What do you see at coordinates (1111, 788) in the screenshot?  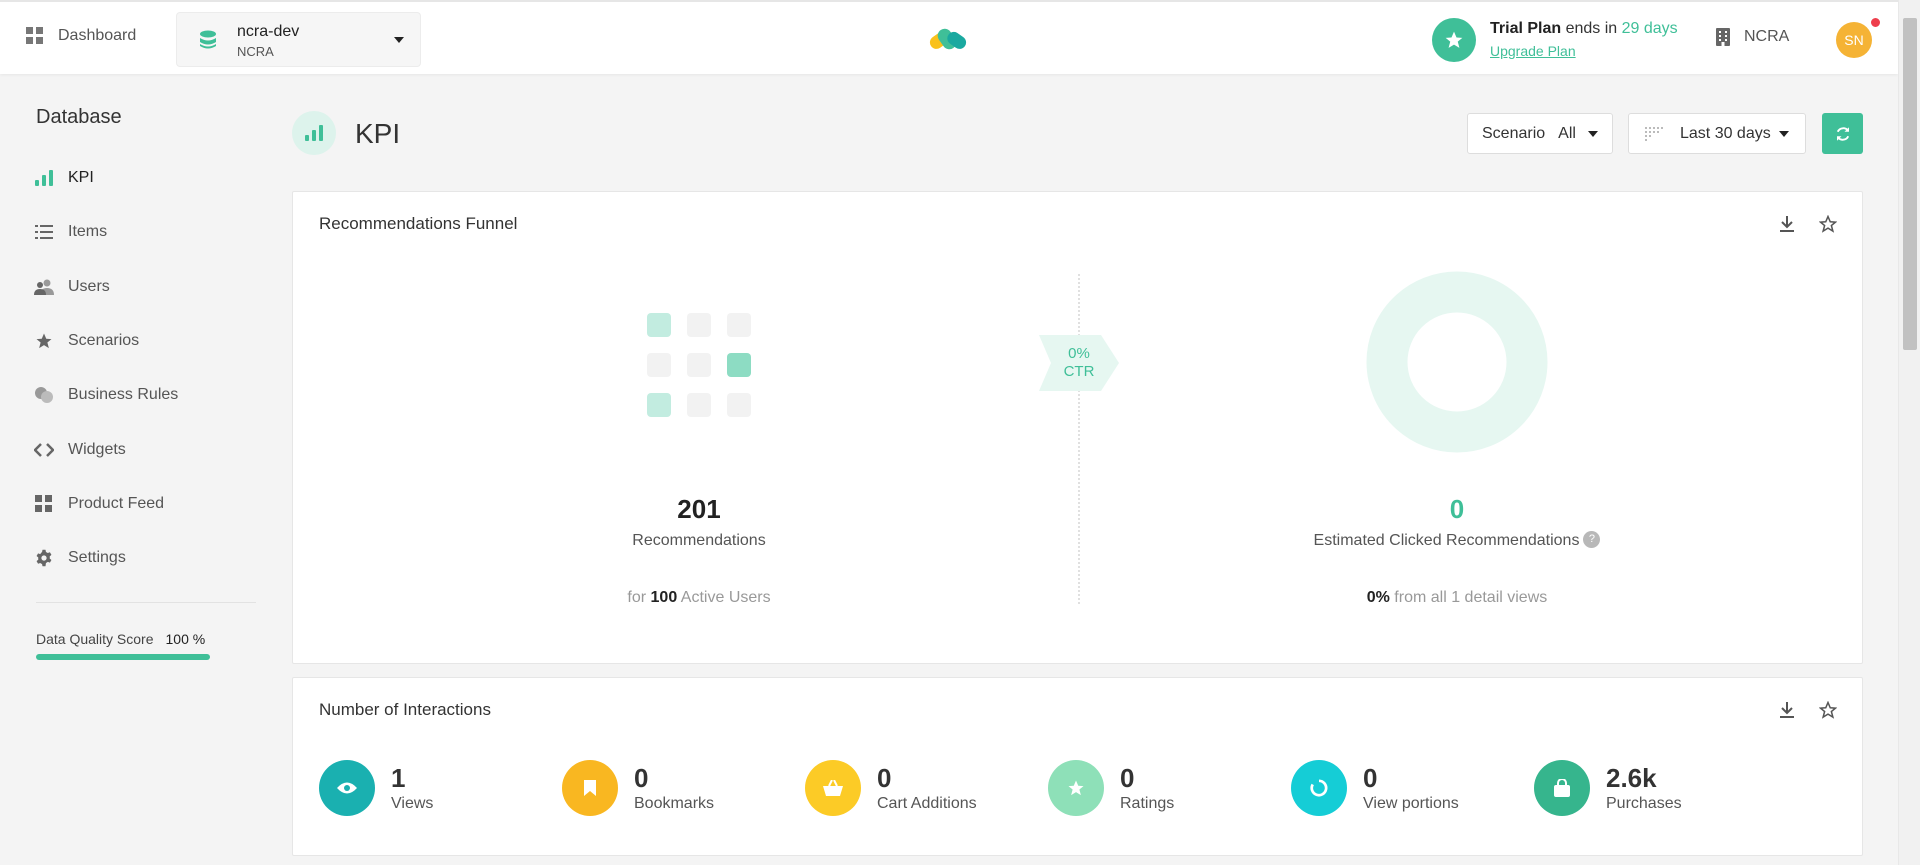 I see `metric-ratings: 0 Ratings` at bounding box center [1111, 788].